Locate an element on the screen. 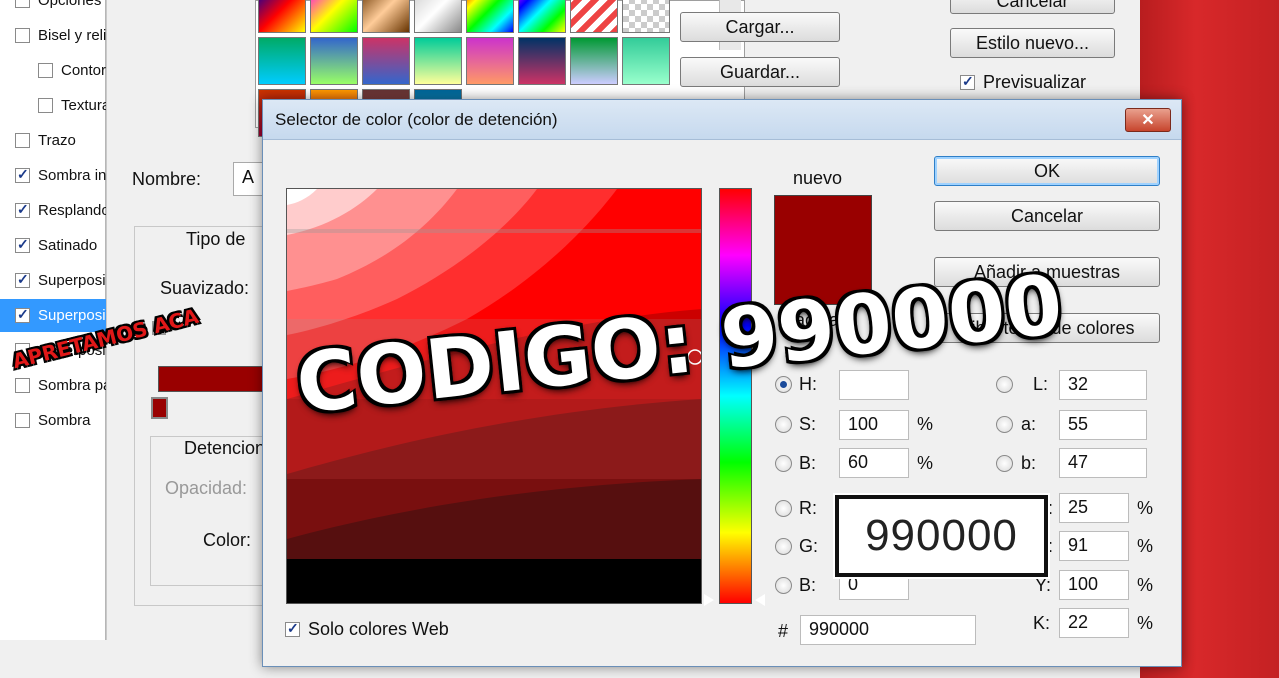 This screenshot has width=1279, height=678. a-label: a: is located at coordinates (1029, 424).